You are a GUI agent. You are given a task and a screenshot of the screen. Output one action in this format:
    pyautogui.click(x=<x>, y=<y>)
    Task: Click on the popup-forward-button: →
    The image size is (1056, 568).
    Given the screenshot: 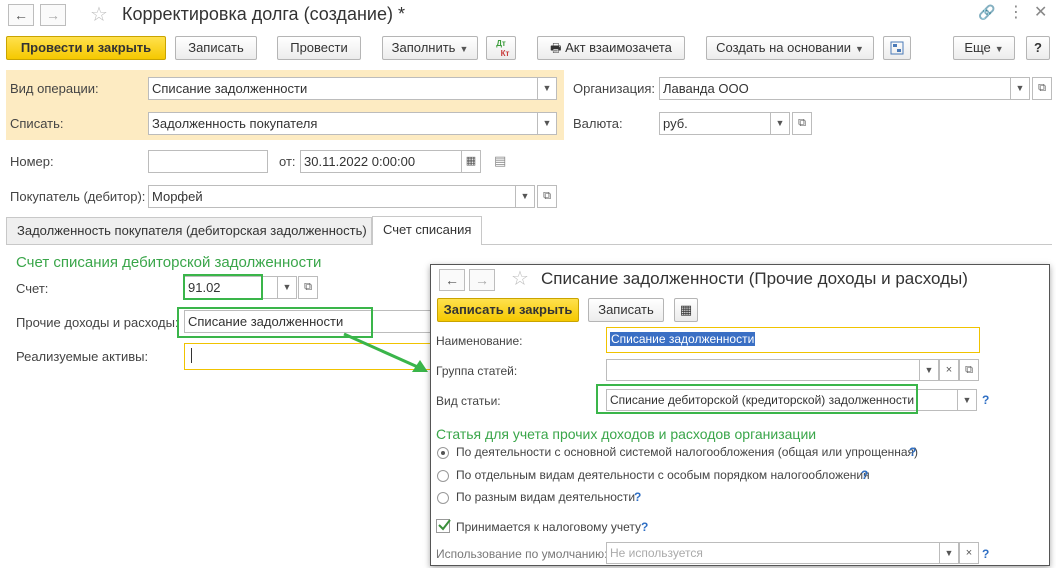 What is the action you would take?
    pyautogui.click(x=482, y=280)
    